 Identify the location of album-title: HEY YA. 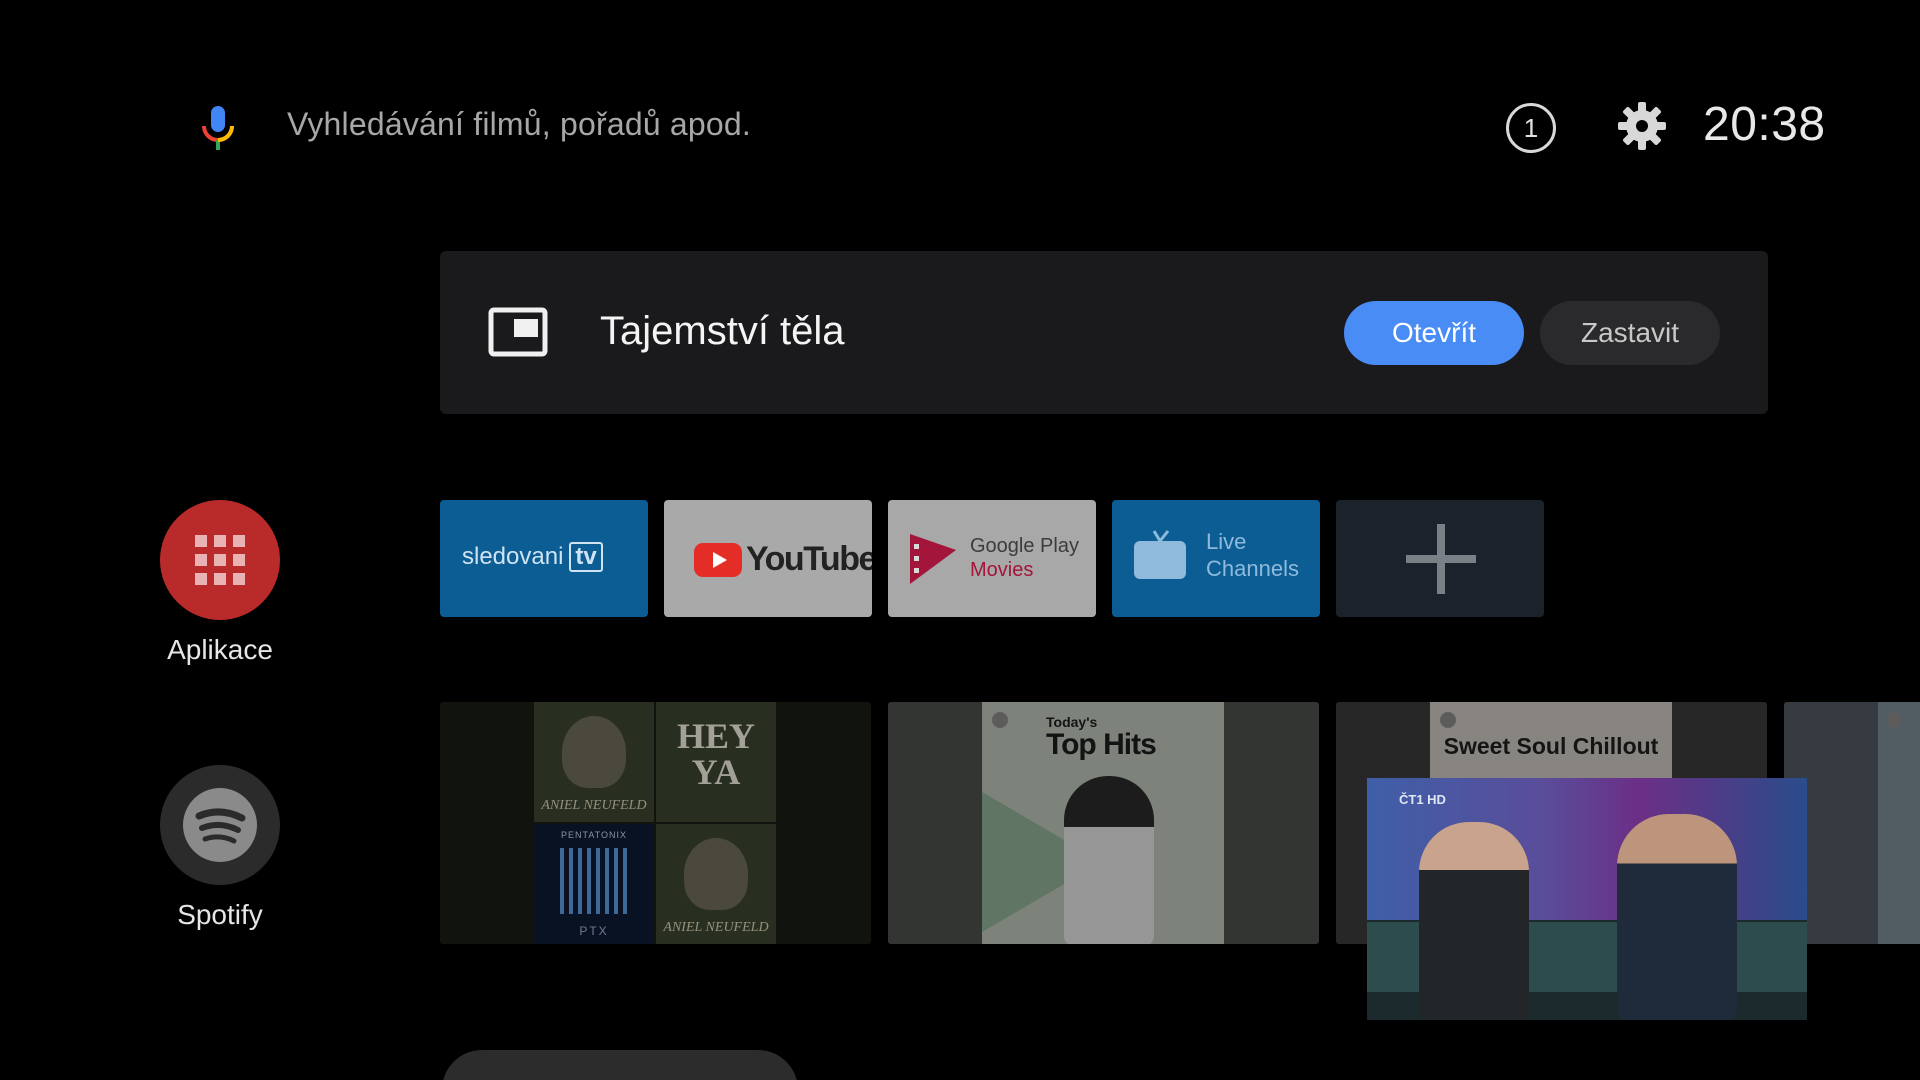
(715, 754).